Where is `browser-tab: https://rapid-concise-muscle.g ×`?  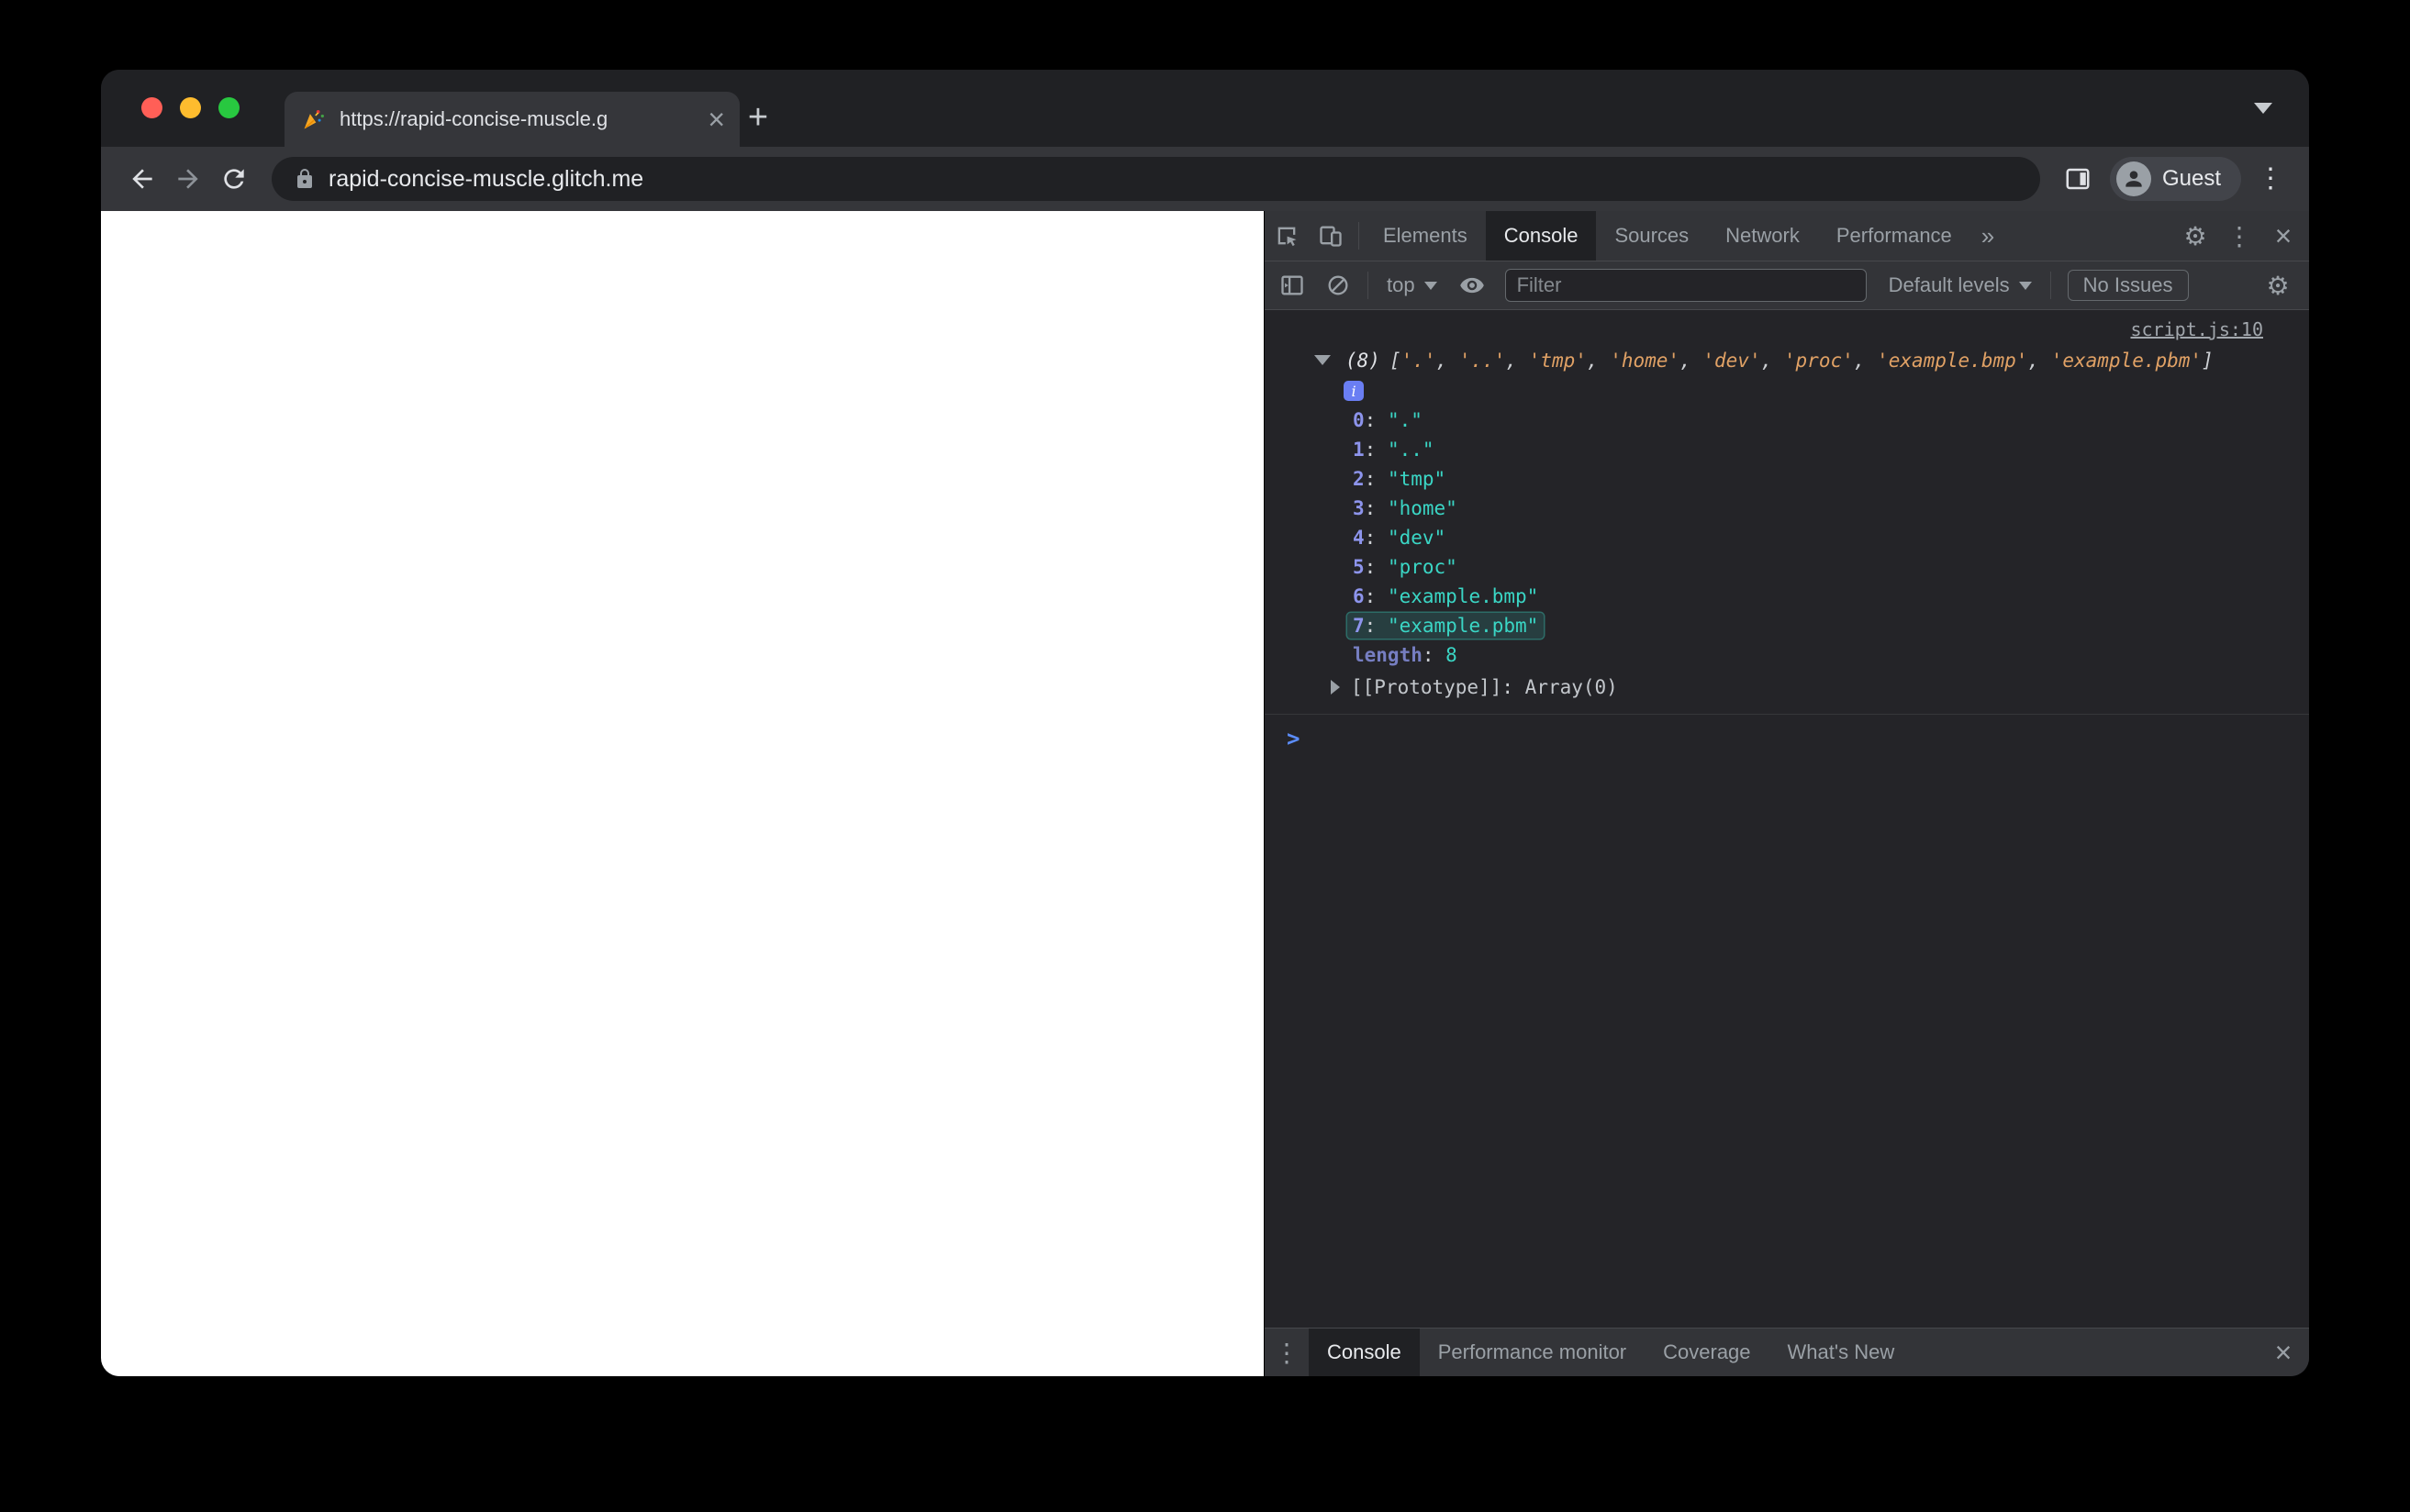
browser-tab: https://rapid-concise-muscle.g × is located at coordinates (512, 120).